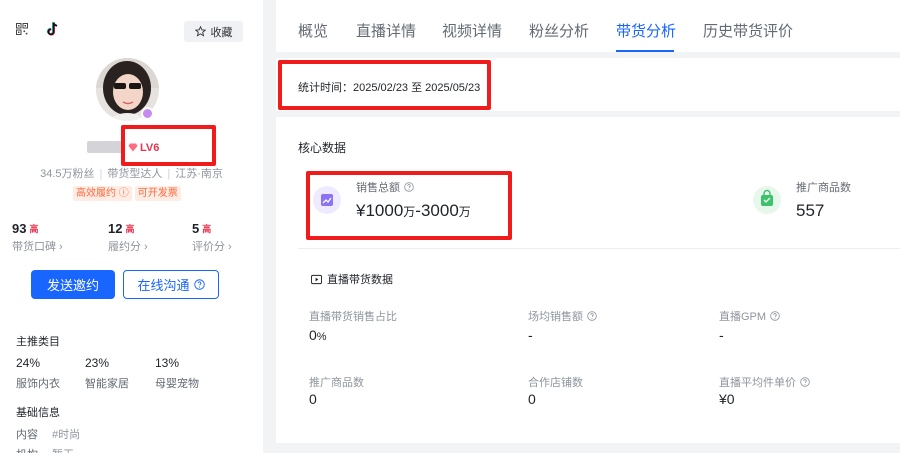 This screenshot has height=453, width=900. Describe the element at coordinates (221, 32) in the screenshot. I see `favorite-label: 收藏` at that location.